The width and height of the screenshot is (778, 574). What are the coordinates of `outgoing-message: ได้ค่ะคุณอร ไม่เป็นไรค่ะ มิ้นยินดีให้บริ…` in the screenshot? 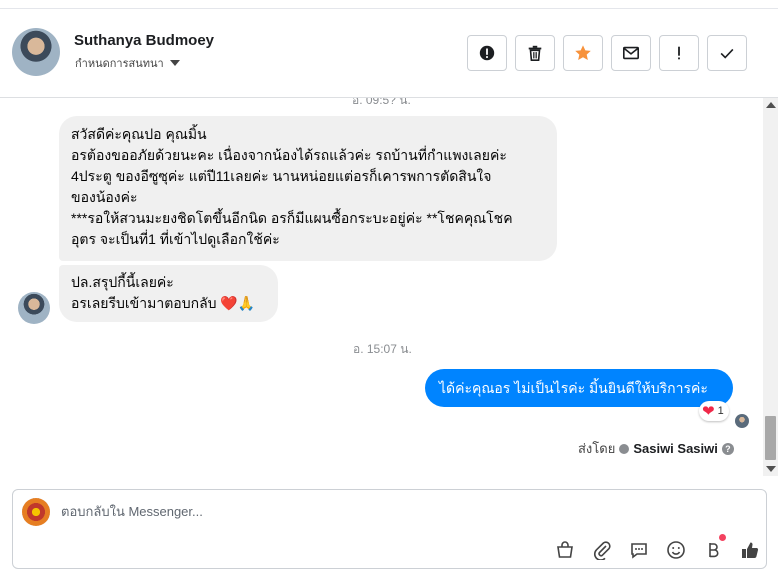 It's located at (579, 388).